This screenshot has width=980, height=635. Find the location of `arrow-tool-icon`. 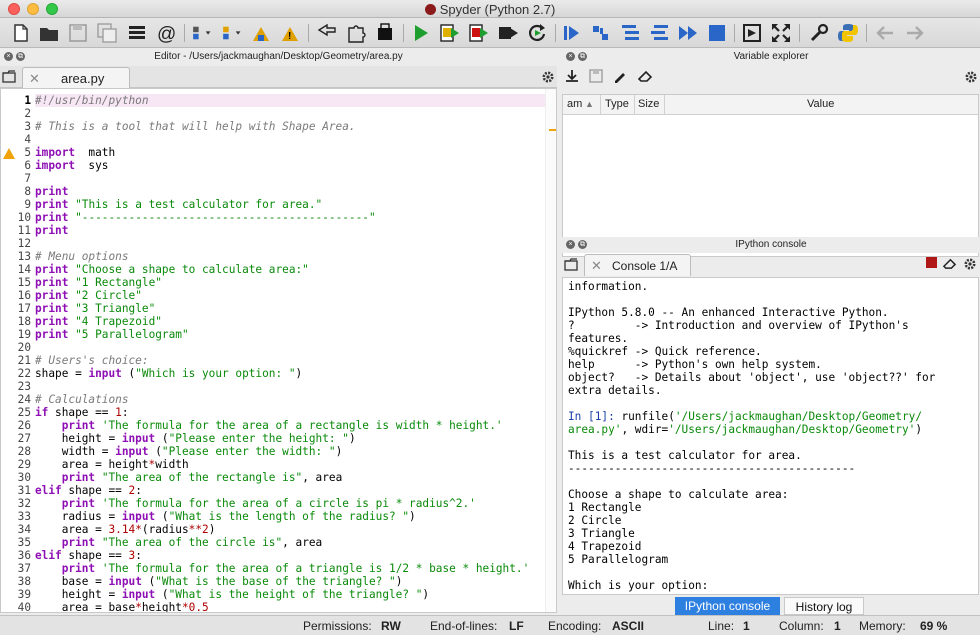

arrow-tool-icon is located at coordinates (327, 33).